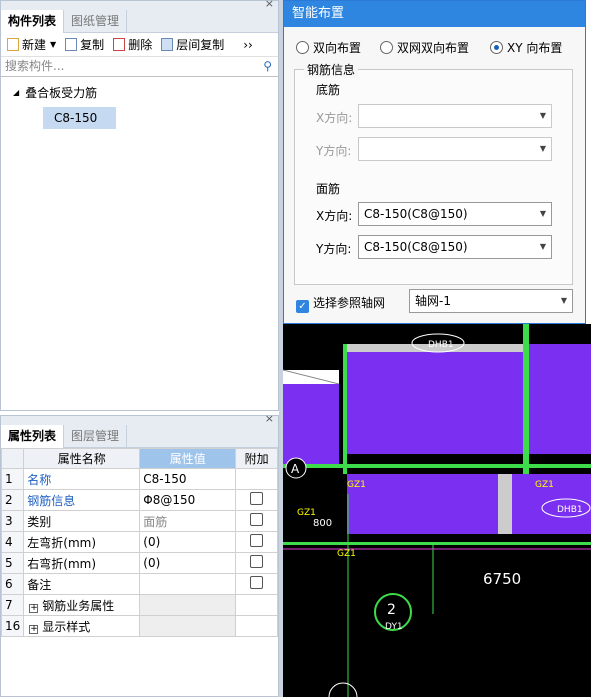 The width and height of the screenshot is (591, 697). What do you see at coordinates (82, 458) in the screenshot?
I see `header-name: 属性名称` at bounding box center [82, 458].